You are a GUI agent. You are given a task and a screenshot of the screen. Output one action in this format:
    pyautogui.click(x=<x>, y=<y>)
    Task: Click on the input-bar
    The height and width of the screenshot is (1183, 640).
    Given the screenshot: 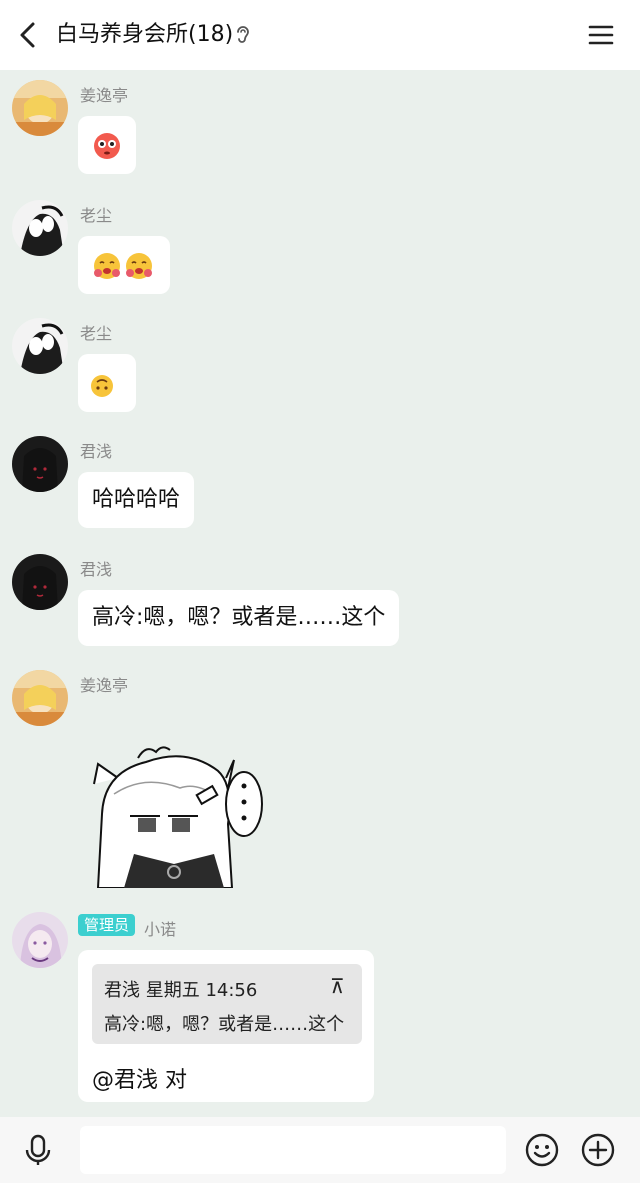 What is the action you would take?
    pyautogui.click(x=320, y=1150)
    